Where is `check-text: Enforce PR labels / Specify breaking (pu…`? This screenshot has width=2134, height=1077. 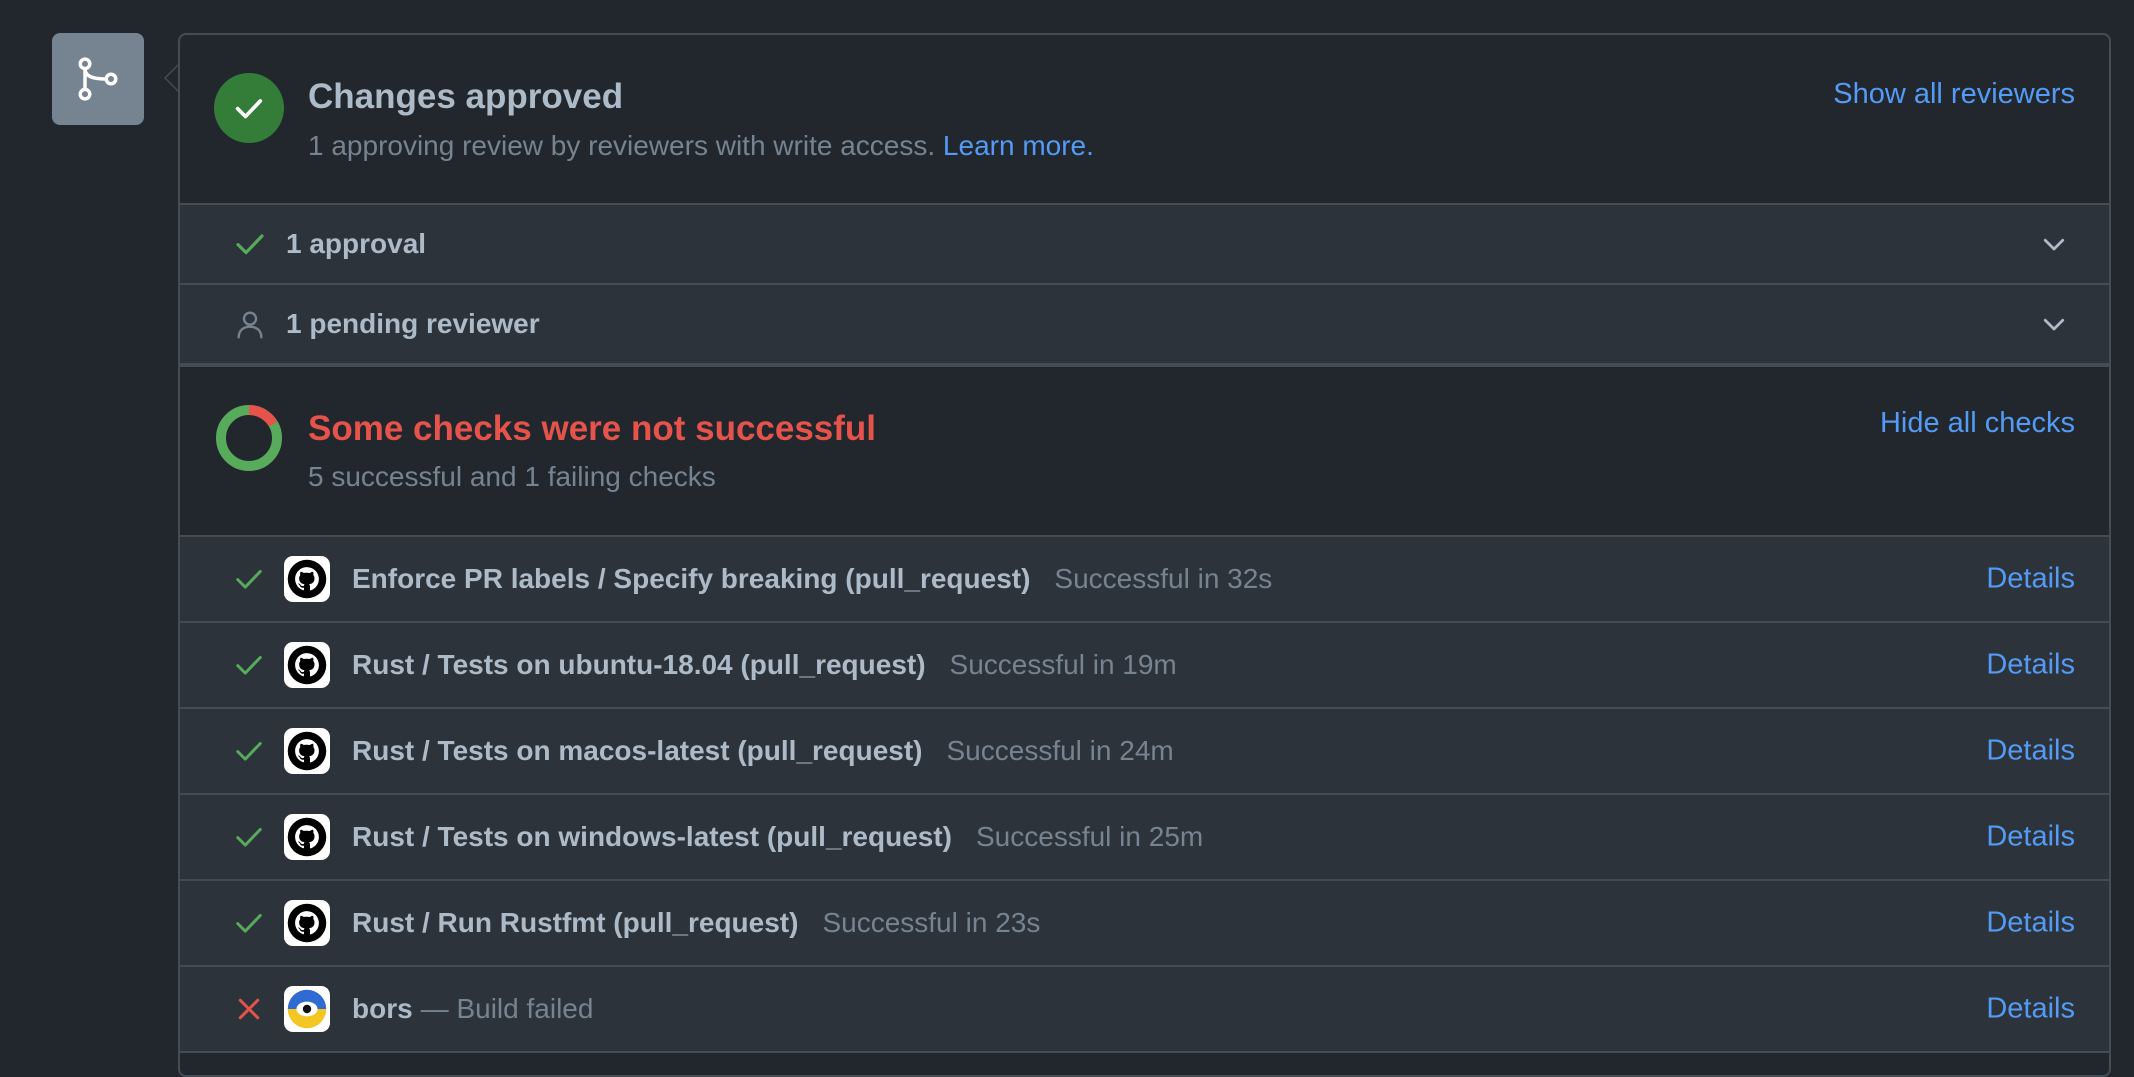 check-text: Enforce PR labels / Specify breaking (pu… is located at coordinates (812, 579).